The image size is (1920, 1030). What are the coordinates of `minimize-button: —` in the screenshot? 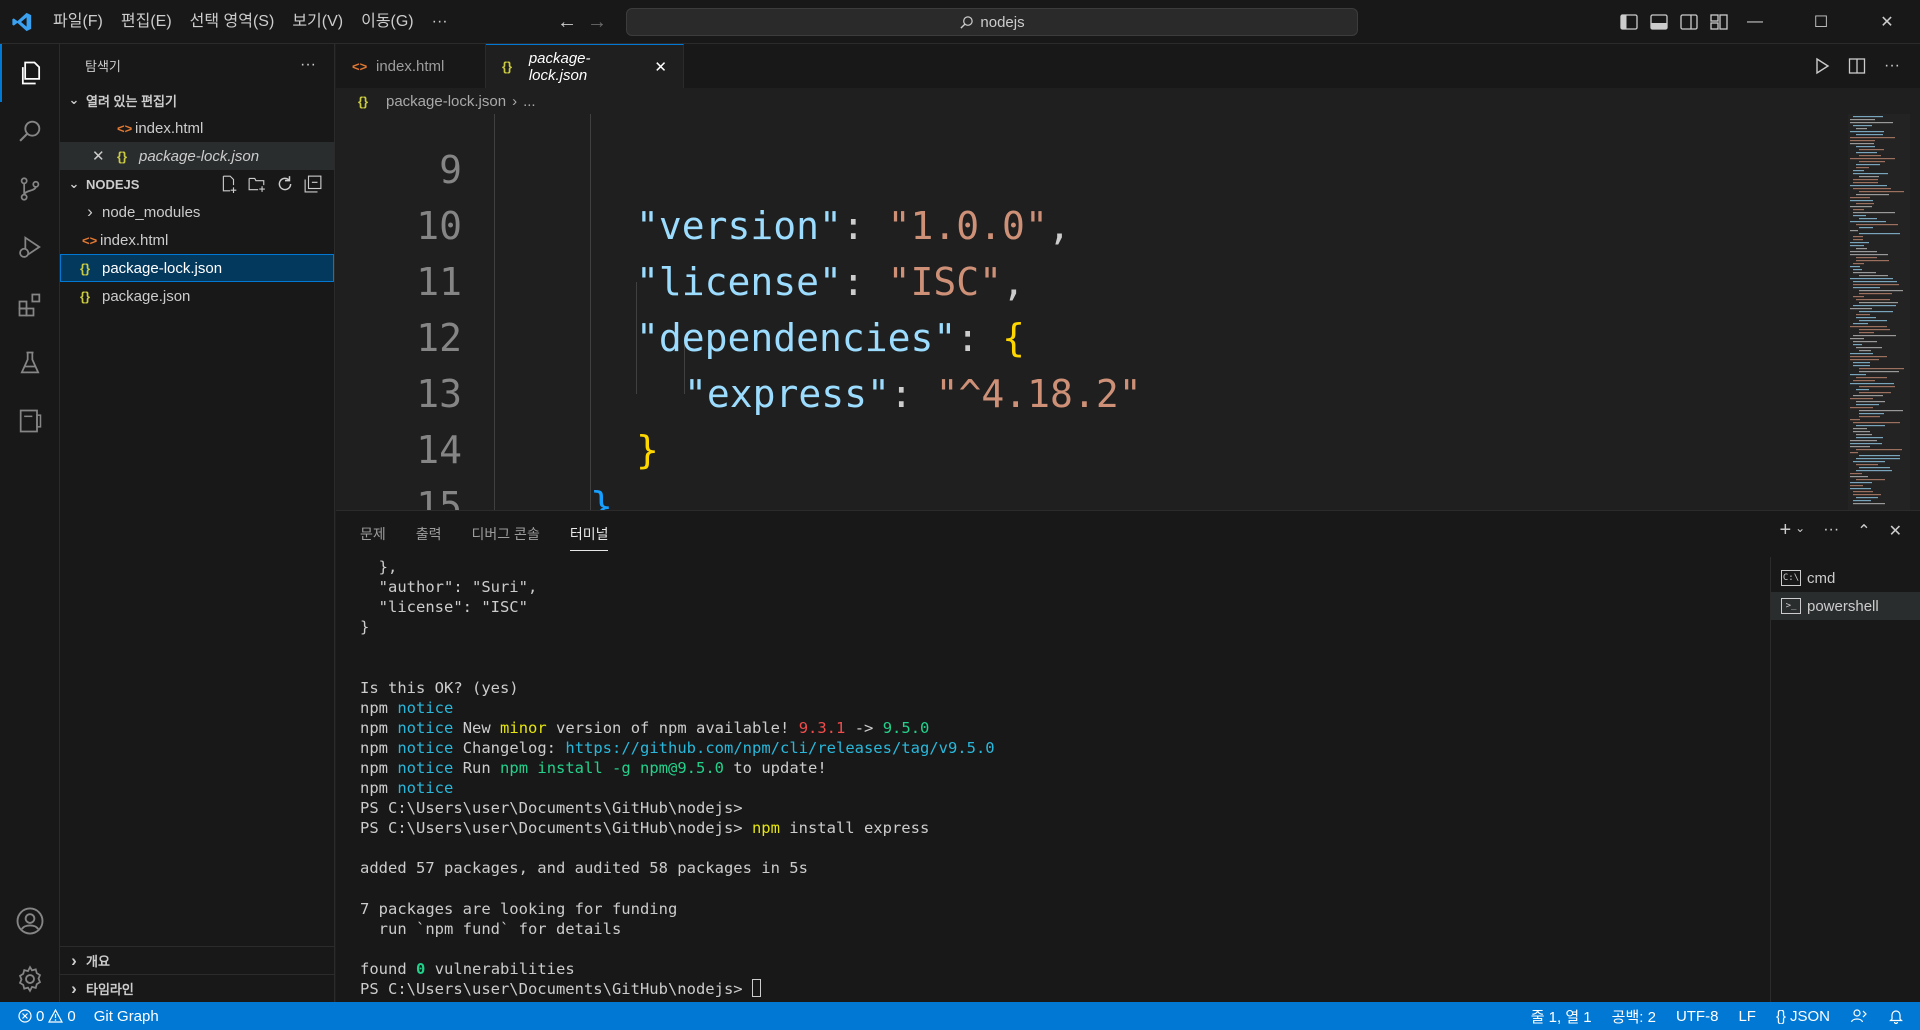 It's located at (1755, 22).